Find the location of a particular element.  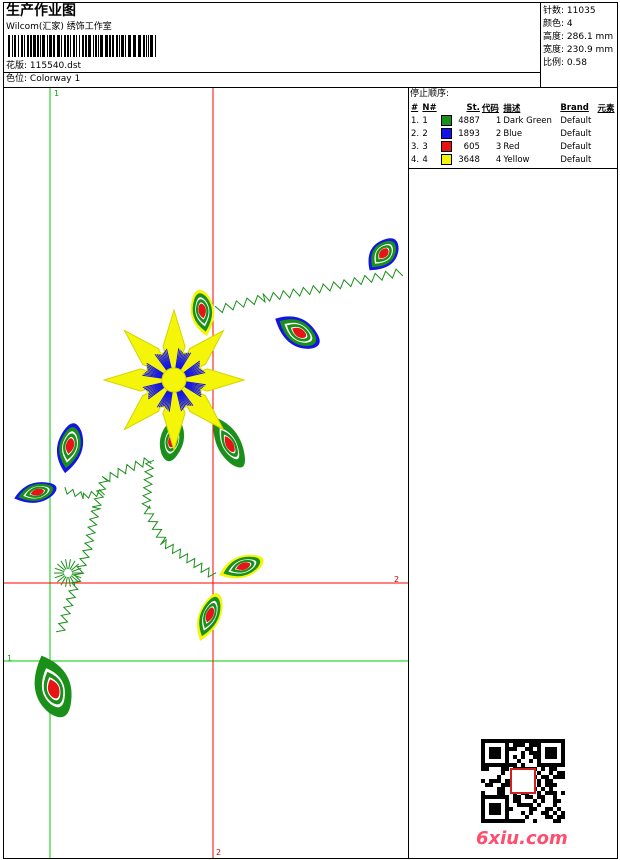

header-divider is located at coordinates (272, 72).